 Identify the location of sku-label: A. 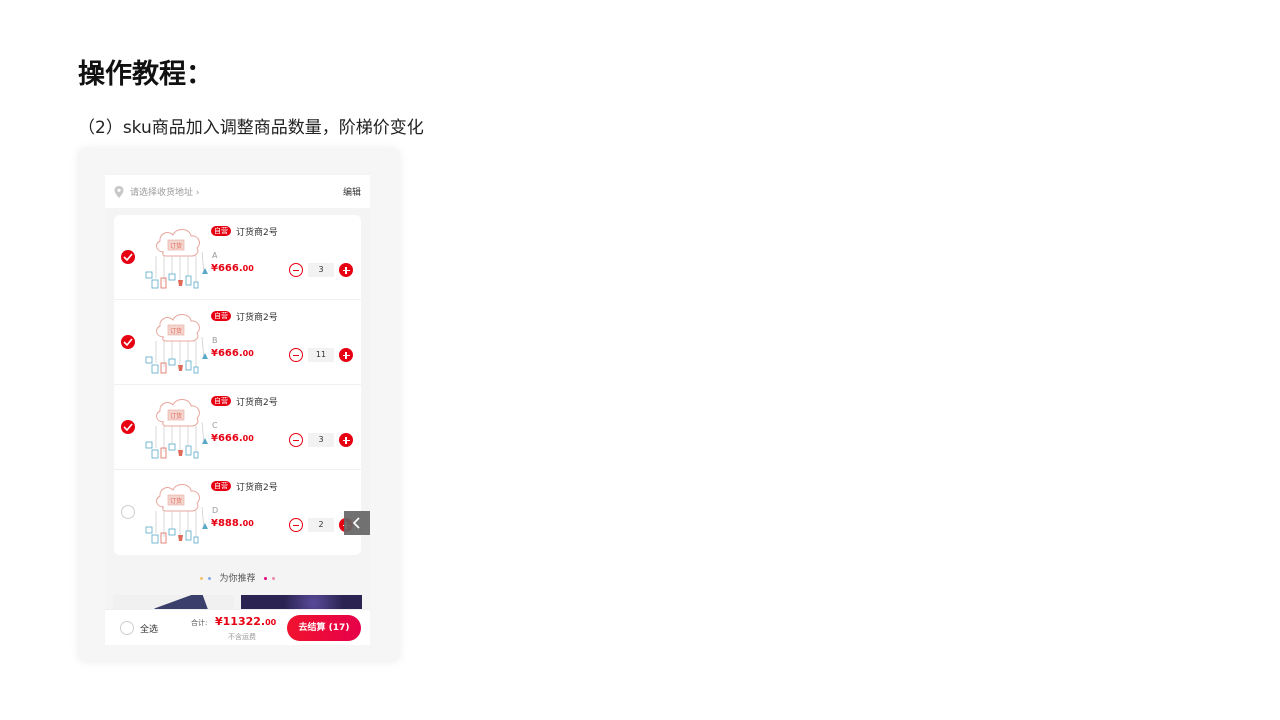
(215, 255).